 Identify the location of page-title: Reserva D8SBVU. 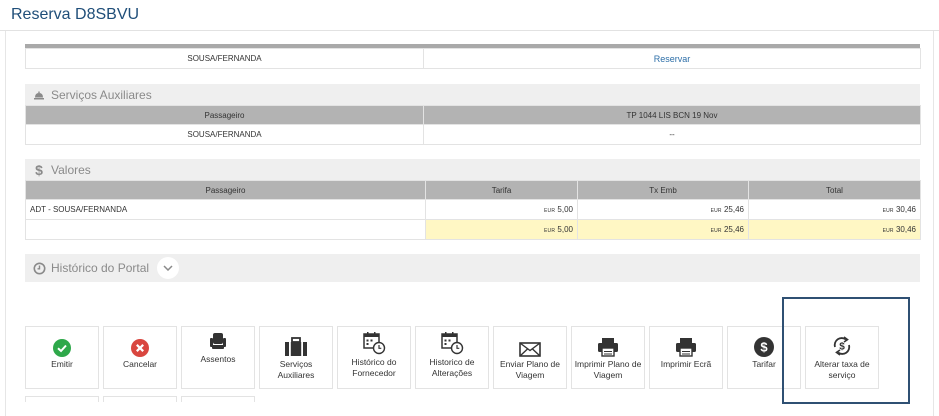
(75, 14).